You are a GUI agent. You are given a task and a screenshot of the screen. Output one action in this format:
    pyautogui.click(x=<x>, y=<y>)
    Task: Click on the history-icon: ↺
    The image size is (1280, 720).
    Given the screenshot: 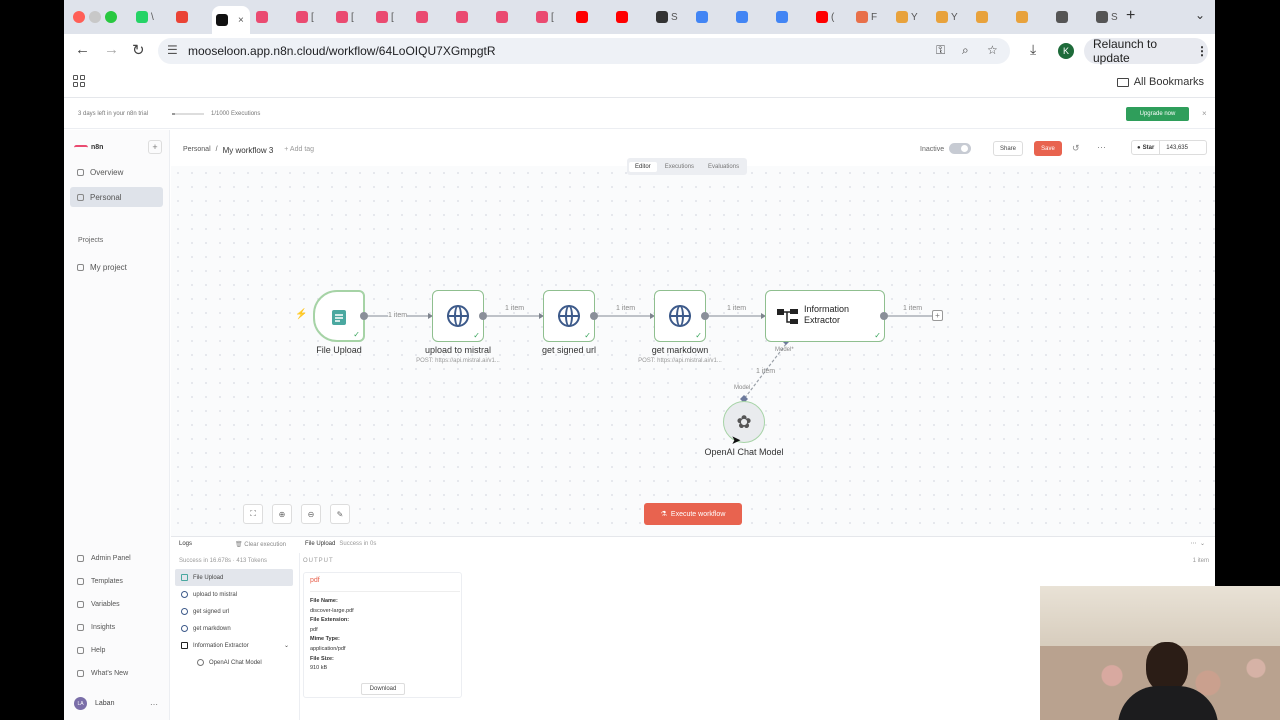 What is the action you would take?
    pyautogui.click(x=1076, y=148)
    